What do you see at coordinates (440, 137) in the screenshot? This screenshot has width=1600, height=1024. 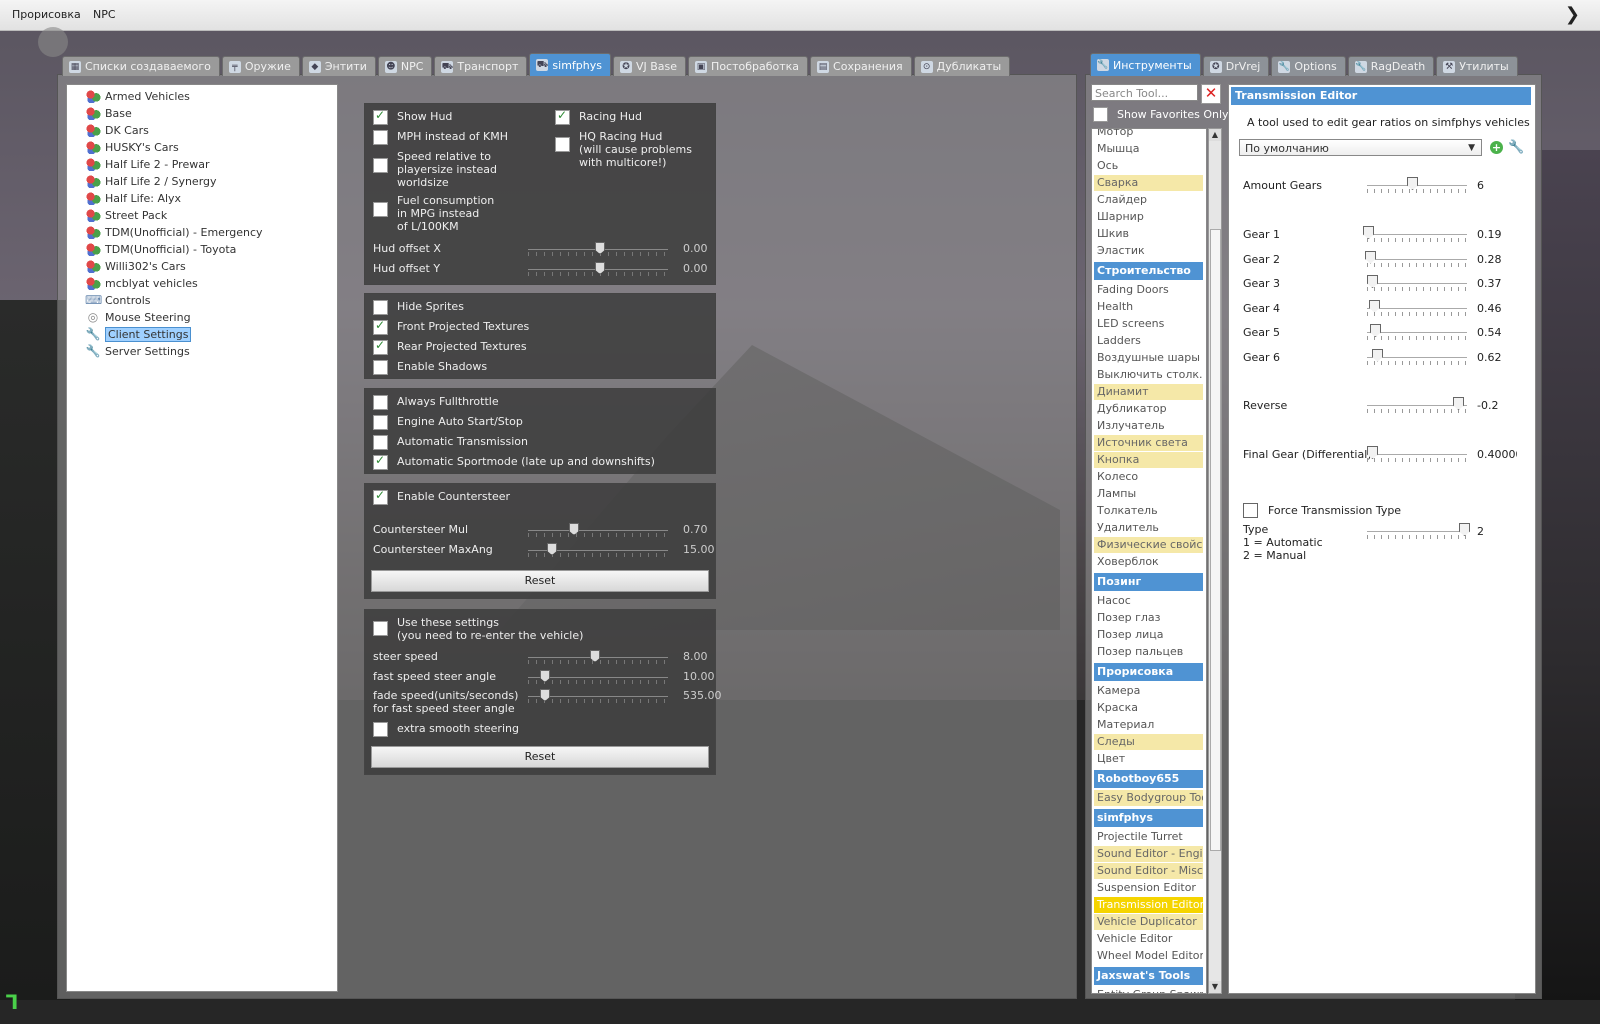 I see `mph-option: MPH instead of KMH` at bounding box center [440, 137].